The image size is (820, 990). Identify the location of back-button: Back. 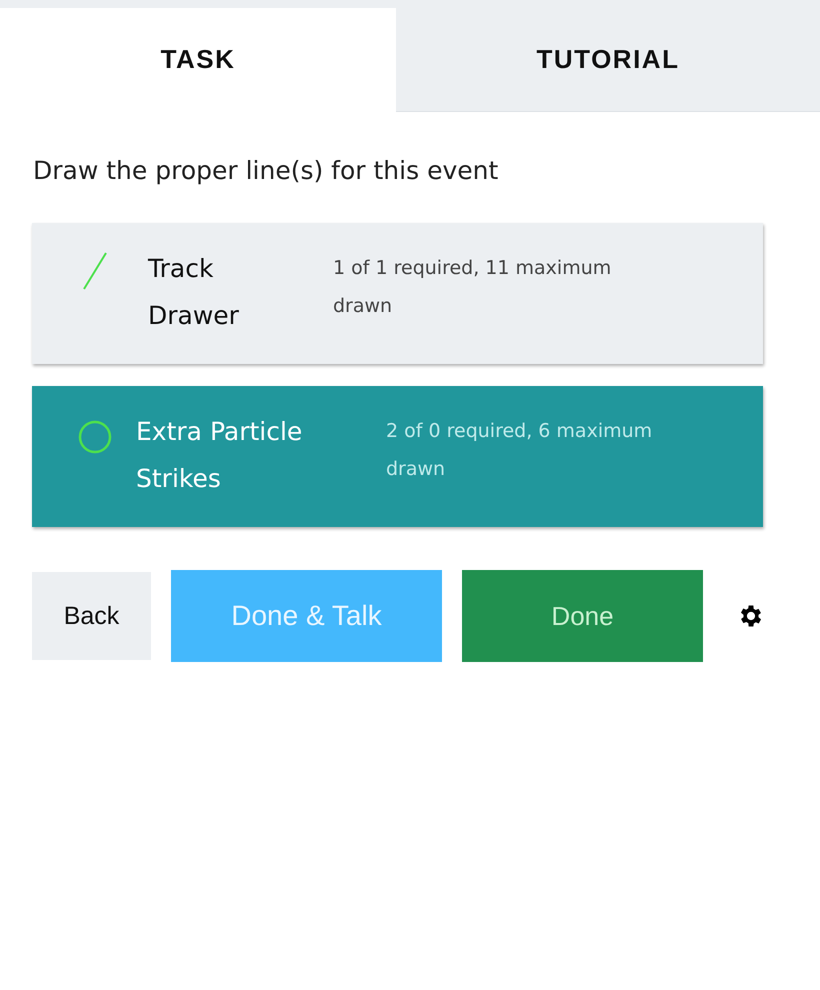
(91, 616).